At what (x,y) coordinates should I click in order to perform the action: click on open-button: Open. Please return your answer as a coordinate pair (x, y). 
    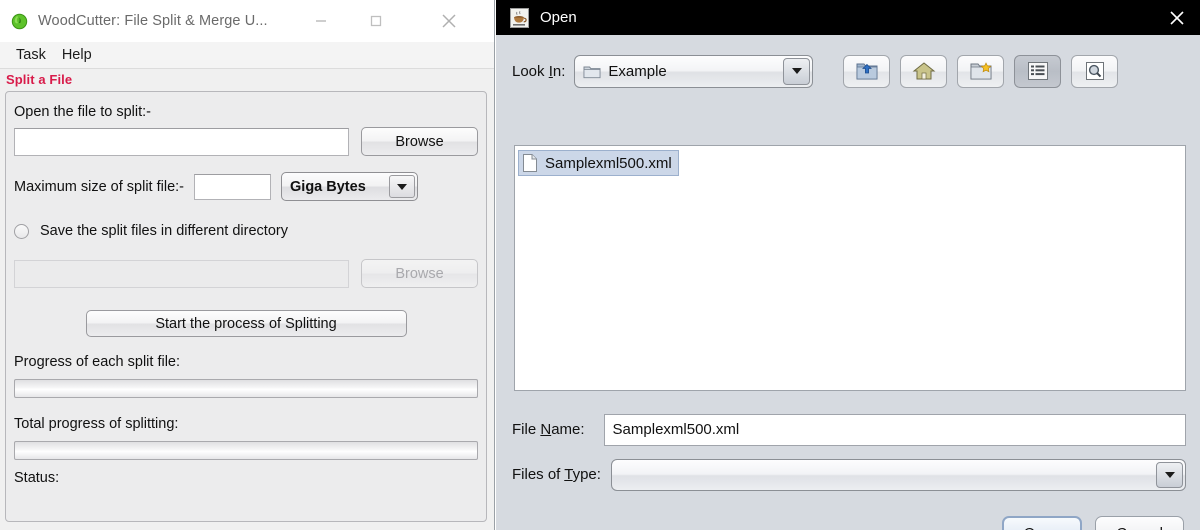
    Looking at the image, I should click on (1042, 523).